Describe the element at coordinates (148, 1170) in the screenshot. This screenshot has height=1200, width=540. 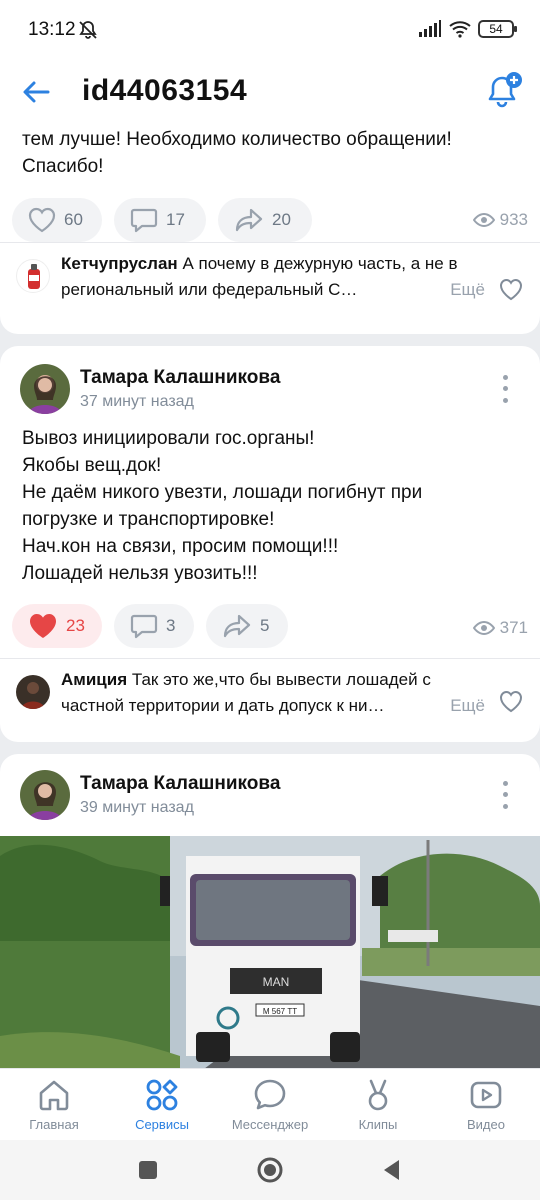
I see `recents-square-icon` at that location.